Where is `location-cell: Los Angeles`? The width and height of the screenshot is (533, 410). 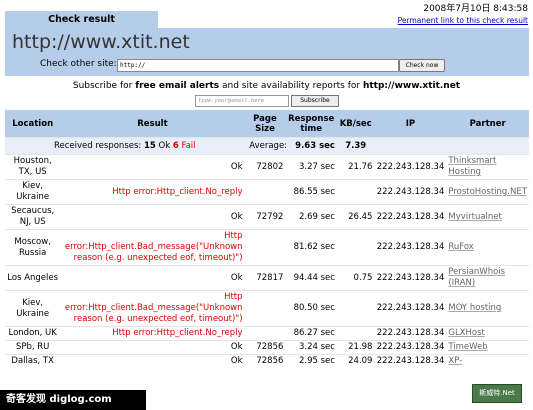
location-cell: Los Angeles is located at coordinates (33, 278).